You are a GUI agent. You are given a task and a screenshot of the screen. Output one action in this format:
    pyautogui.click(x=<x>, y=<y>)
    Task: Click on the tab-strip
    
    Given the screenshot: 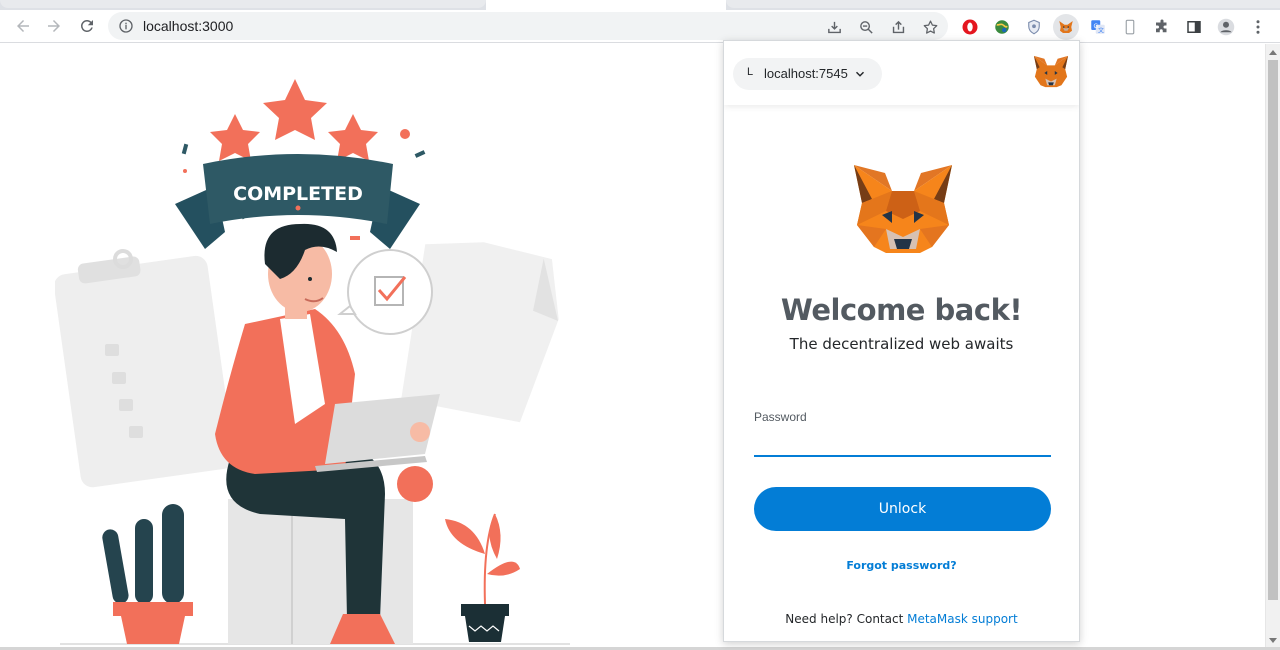 What is the action you would take?
    pyautogui.click(x=640, y=5)
    